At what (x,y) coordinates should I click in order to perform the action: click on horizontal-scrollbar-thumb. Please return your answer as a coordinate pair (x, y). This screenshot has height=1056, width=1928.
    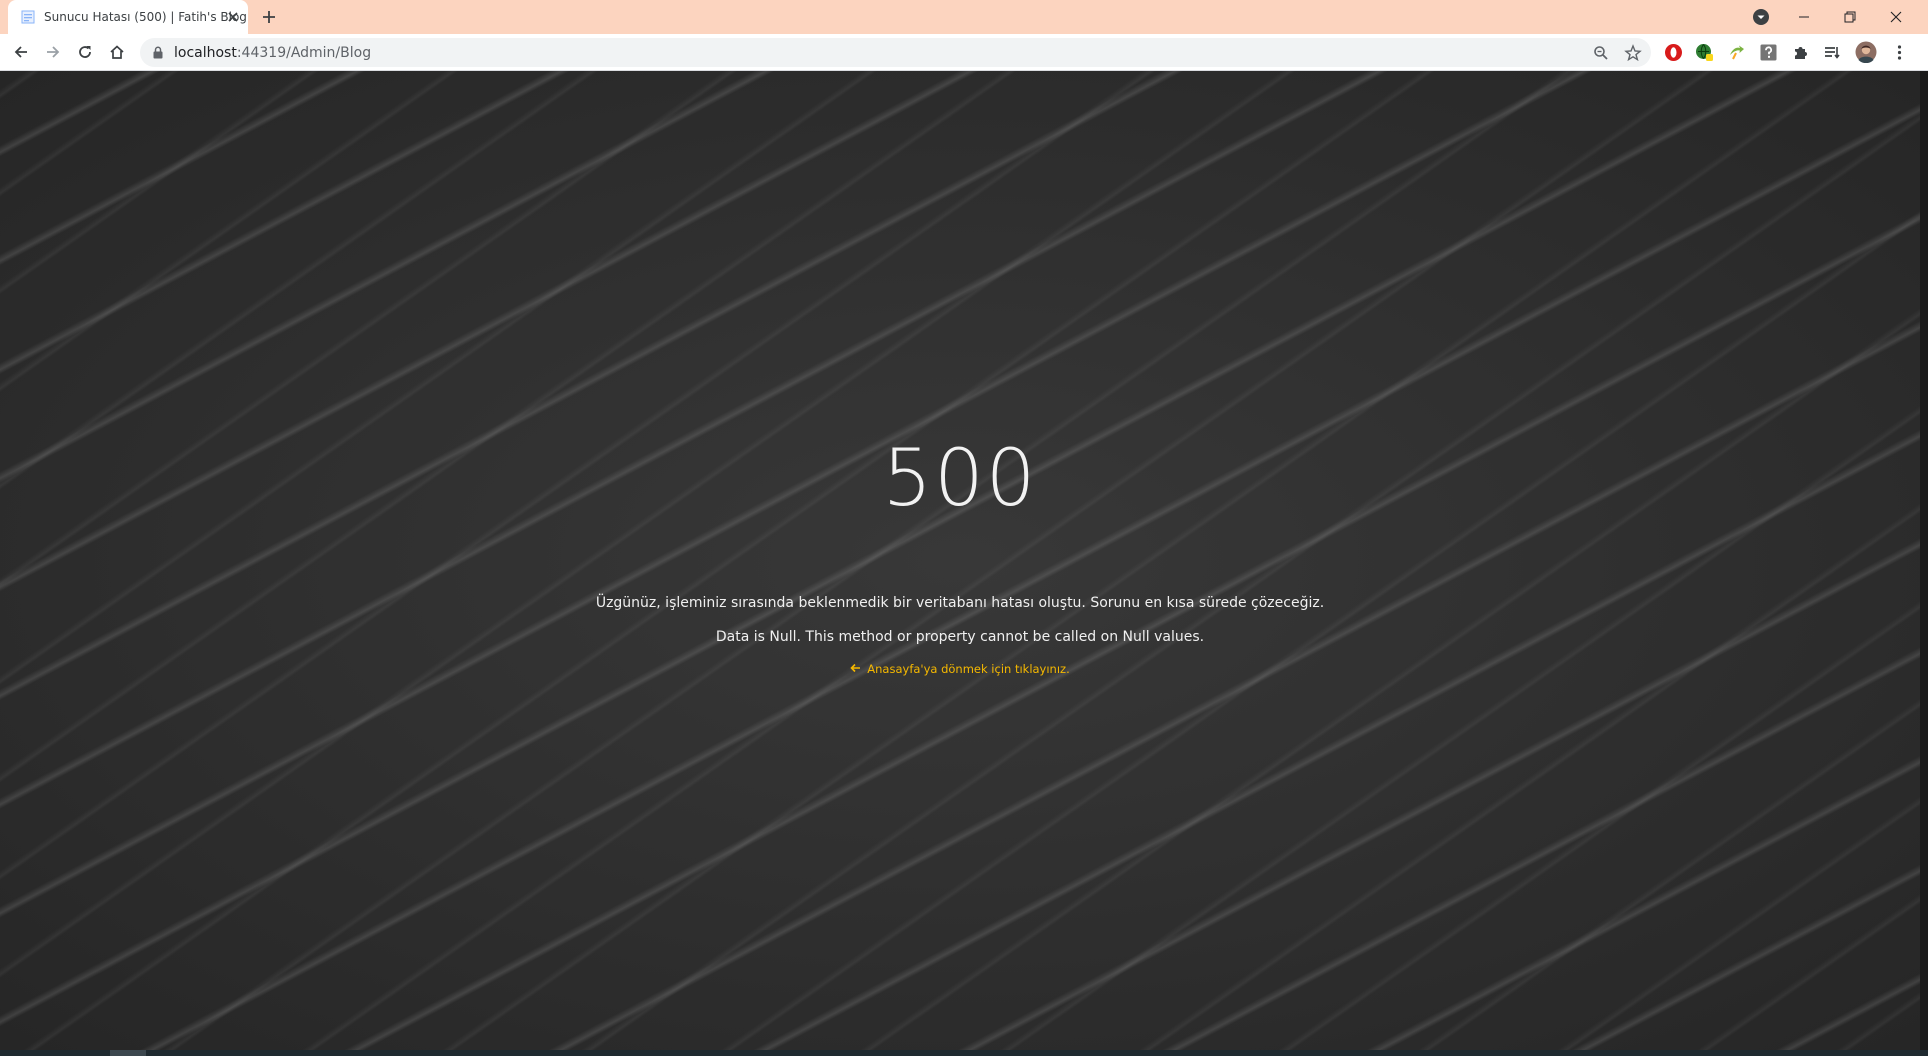
    Looking at the image, I should click on (128, 1053).